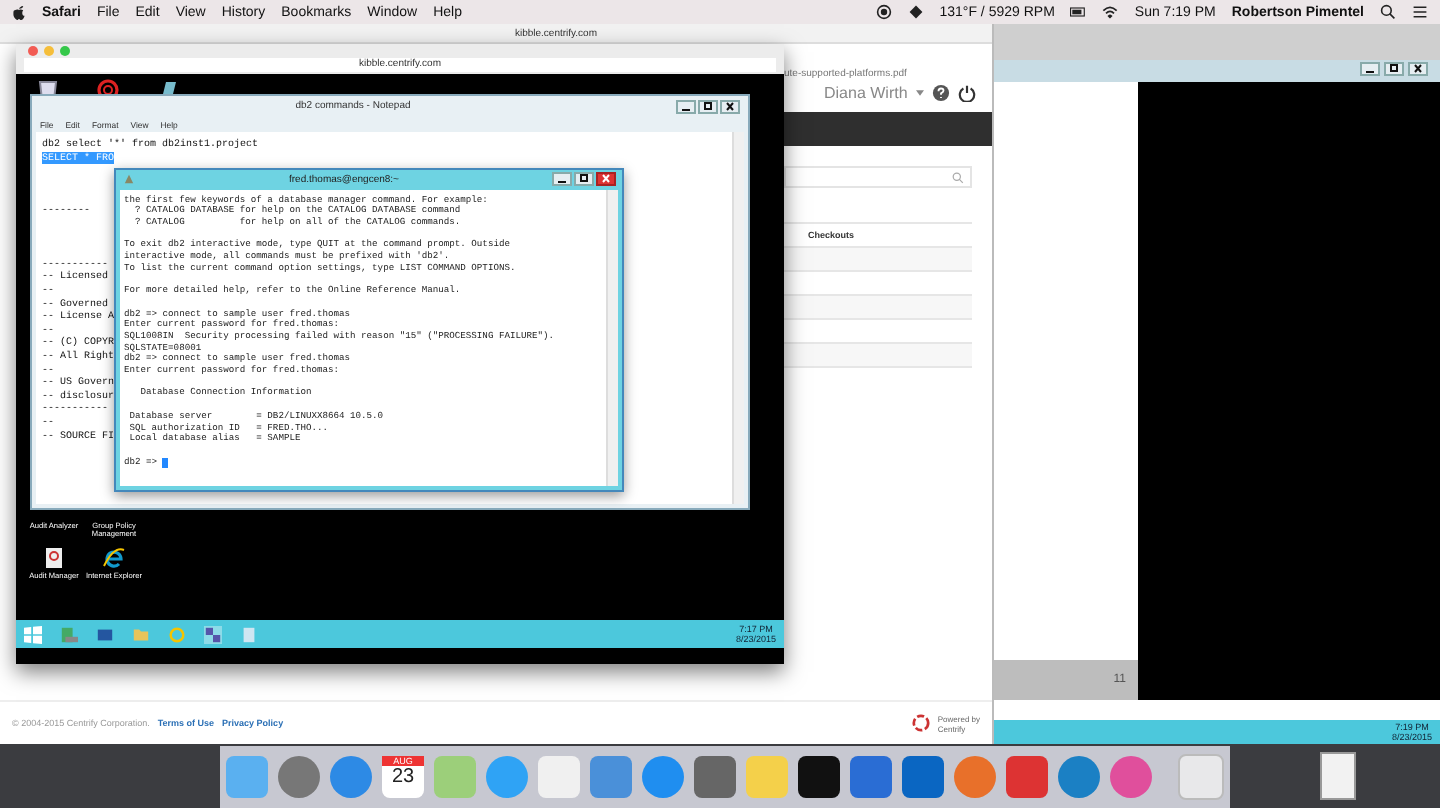 The image size is (1440, 808). I want to click on record-icon, so click(883, 12).